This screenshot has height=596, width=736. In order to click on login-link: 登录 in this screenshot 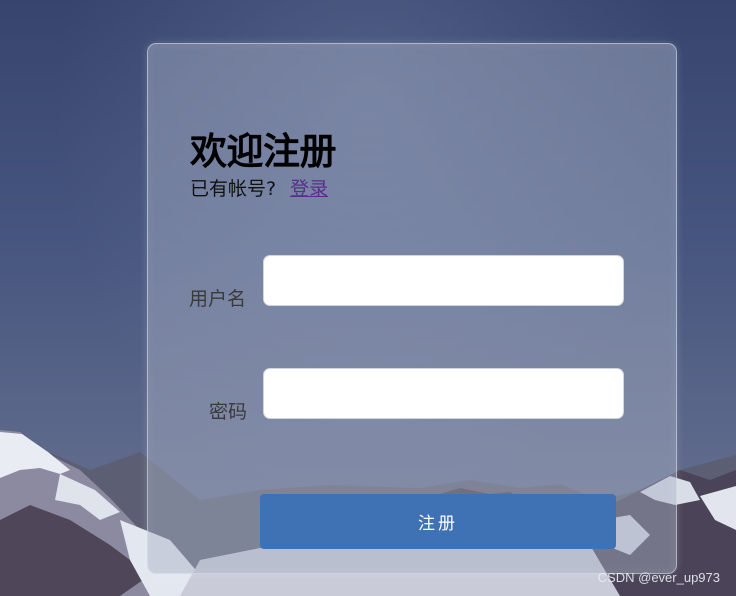, I will do `click(309, 189)`.